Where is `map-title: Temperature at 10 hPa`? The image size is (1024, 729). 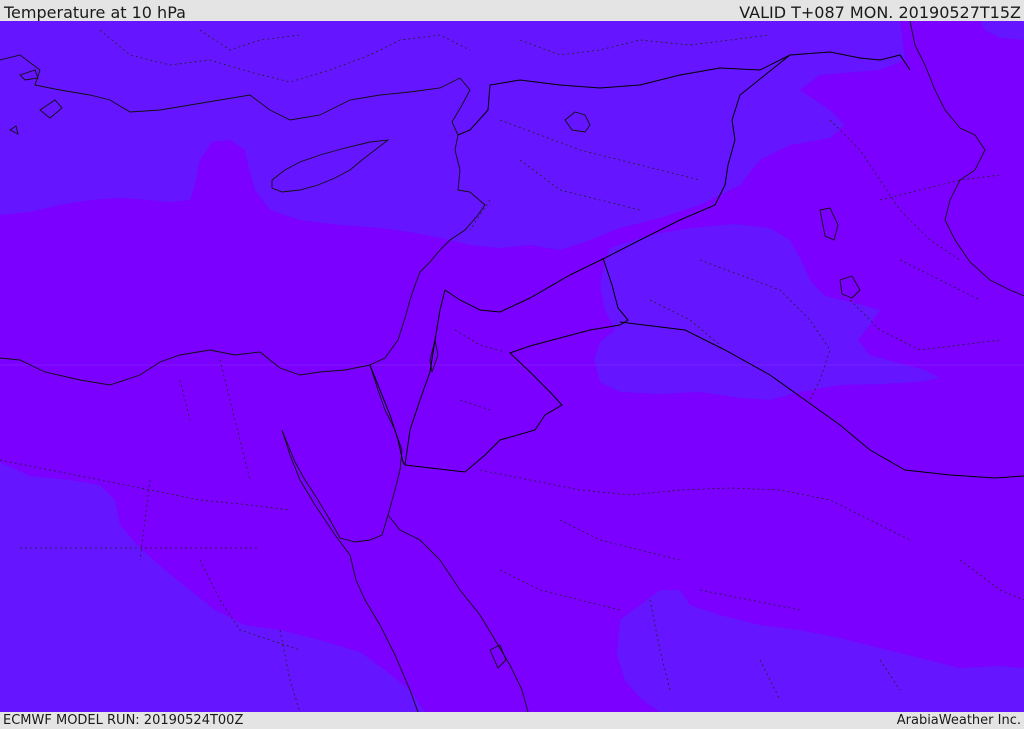 map-title: Temperature at 10 hPa is located at coordinates (95, 12).